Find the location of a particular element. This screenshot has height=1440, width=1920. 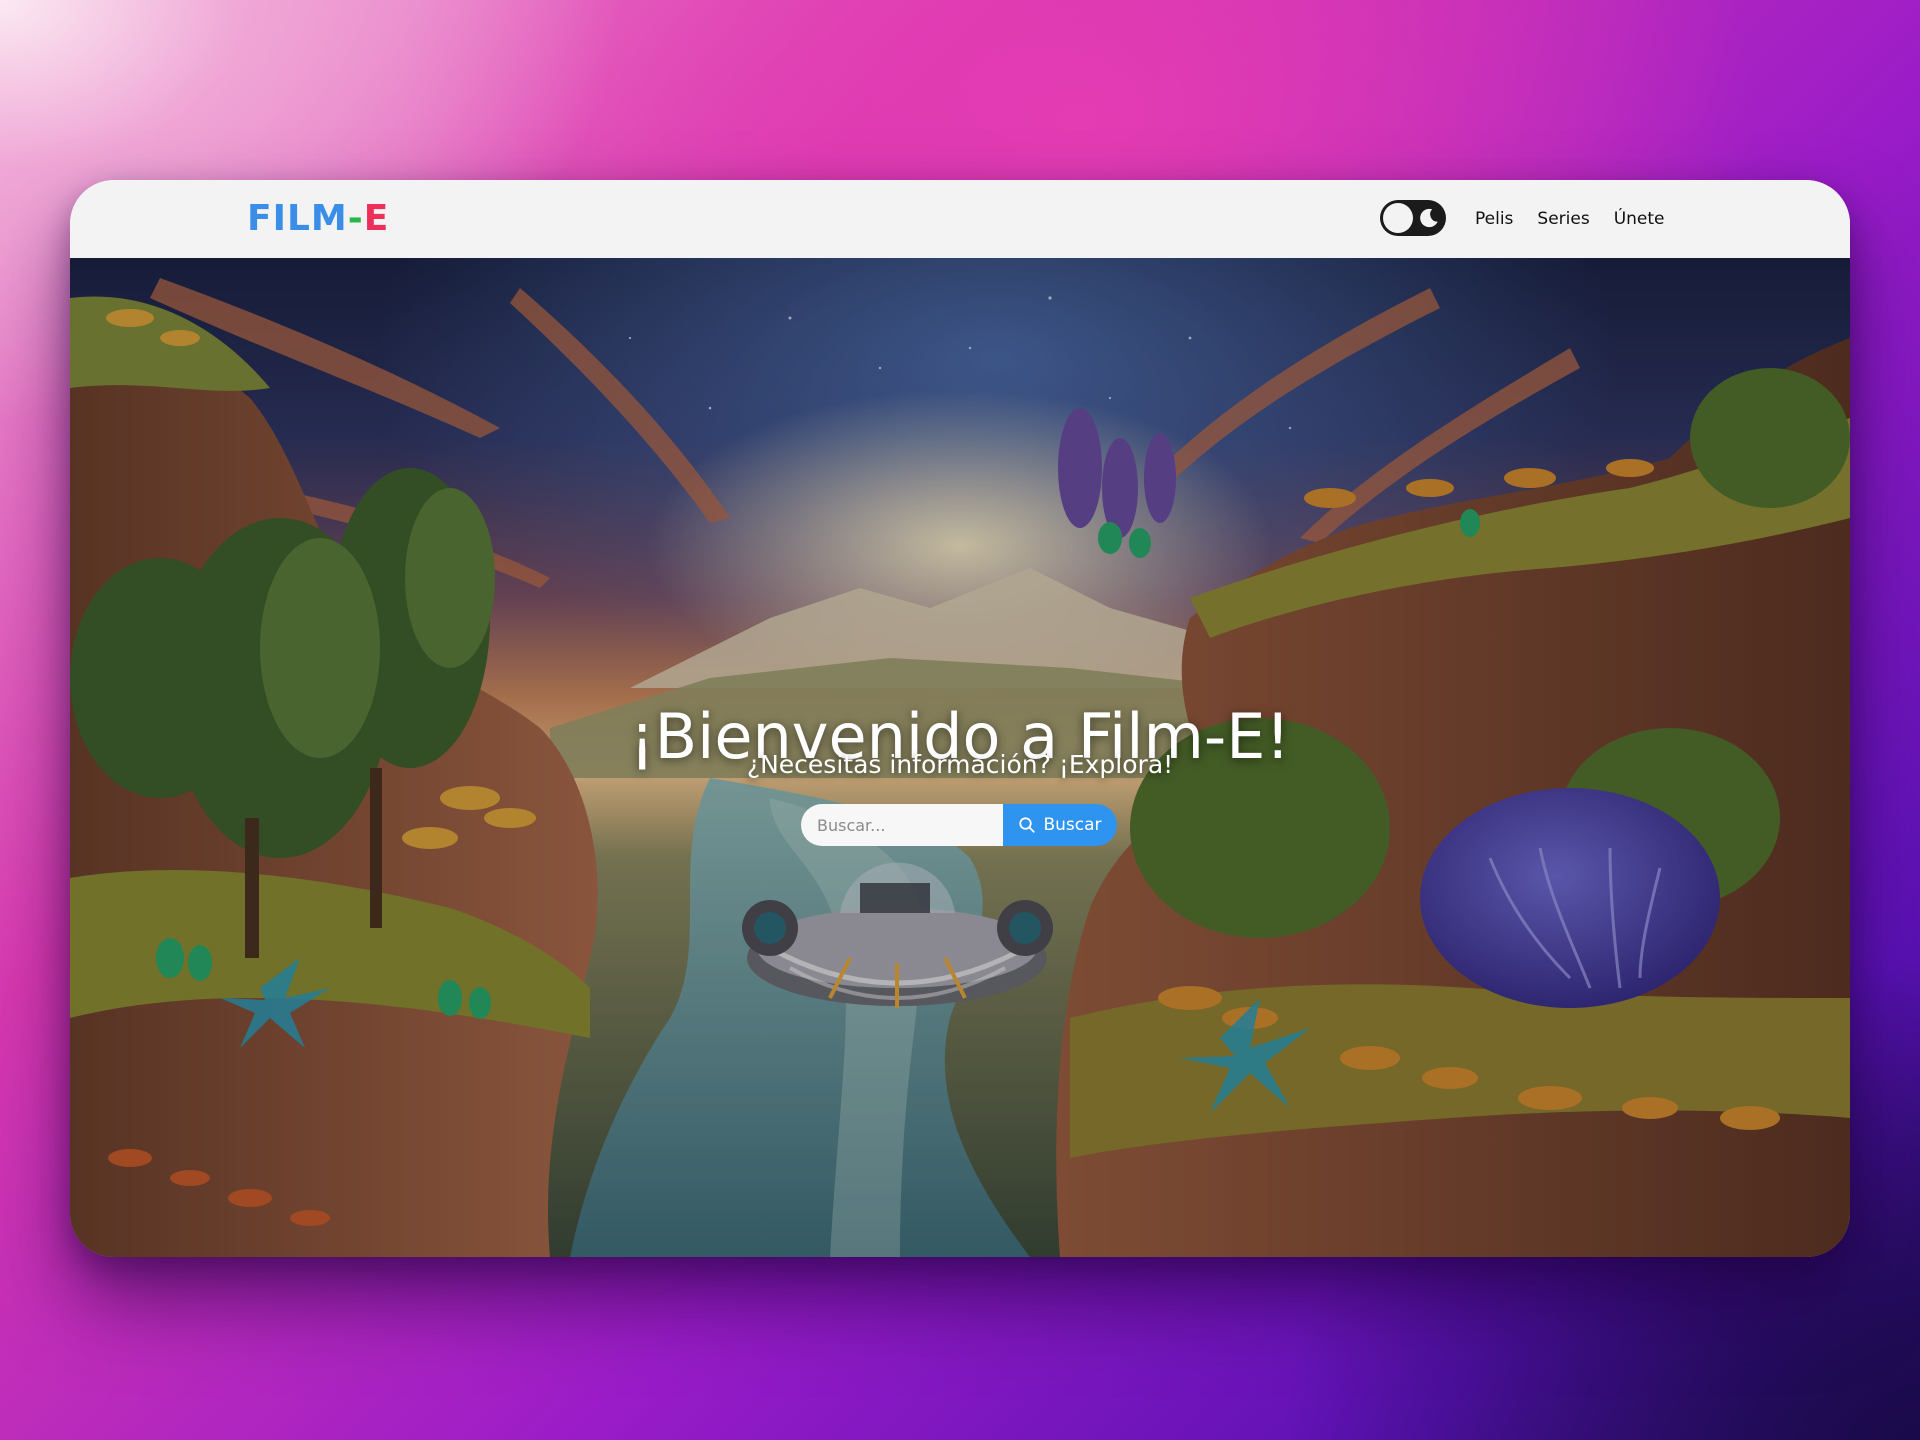

brand-logo: FILM-E is located at coordinates (318, 218).